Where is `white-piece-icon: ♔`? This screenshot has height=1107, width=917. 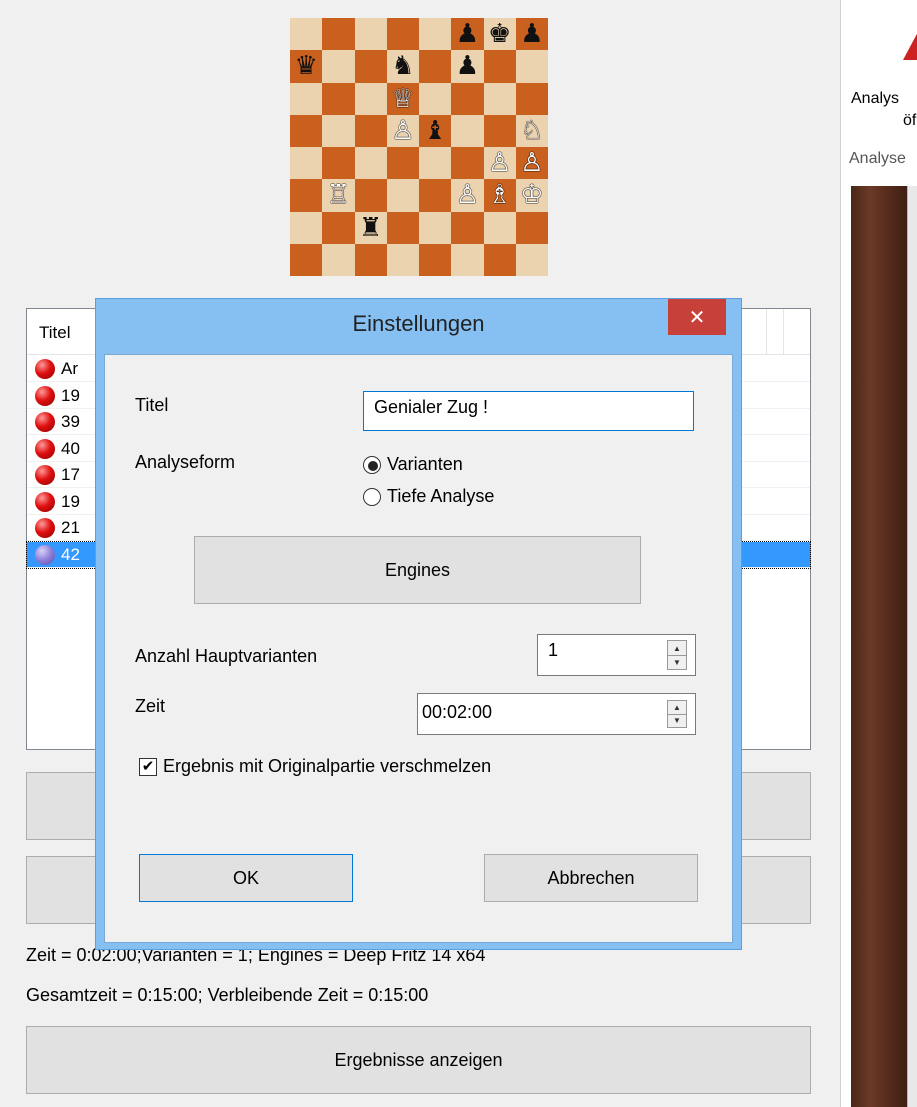
white-piece-icon: ♔ is located at coordinates (531, 195).